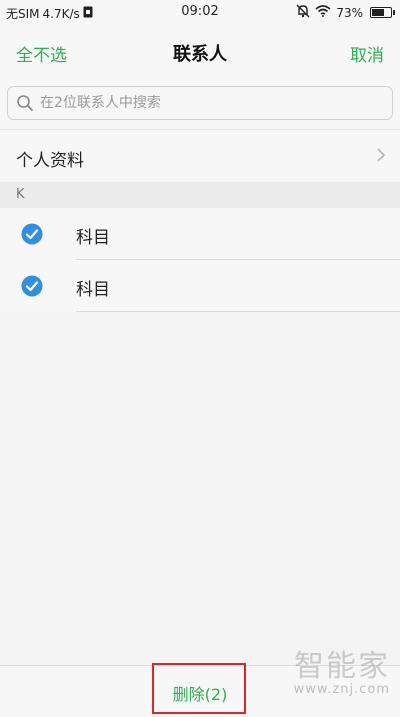 The width and height of the screenshot is (400, 717). Describe the element at coordinates (303, 12) in the screenshot. I see `mute-bell-icon` at that location.